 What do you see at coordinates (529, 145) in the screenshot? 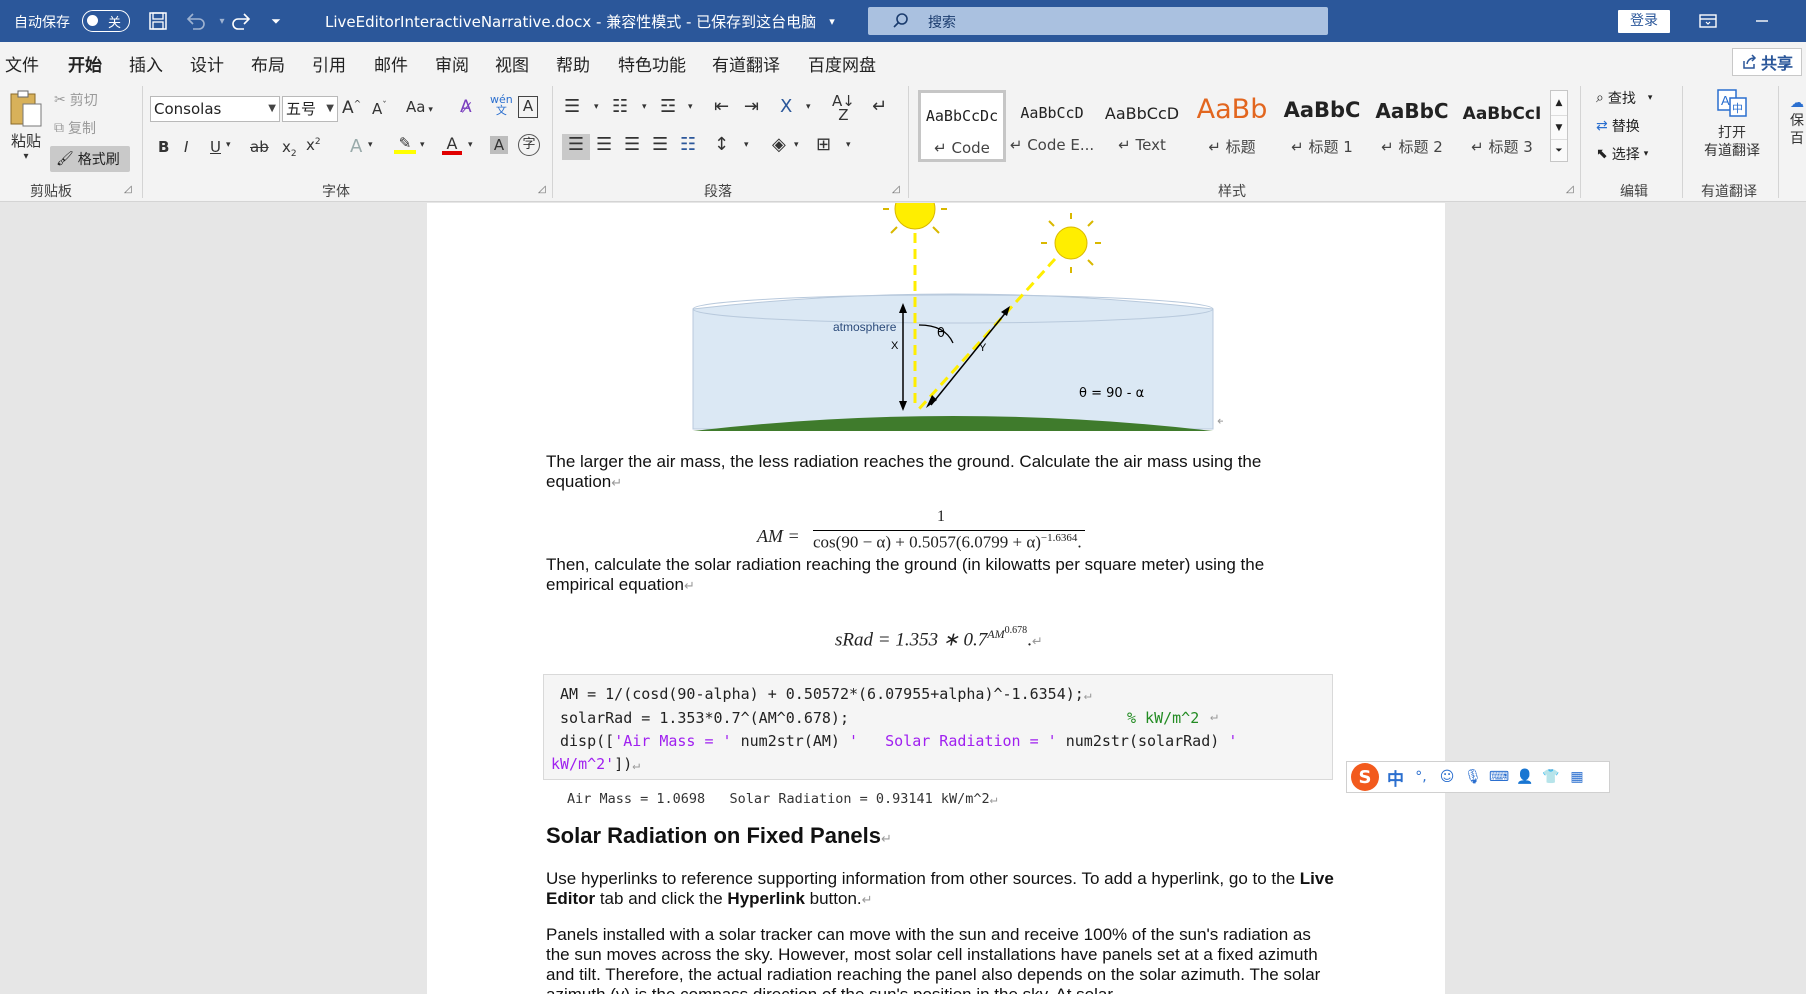
I see `enclose-characters-icon: 字` at bounding box center [529, 145].